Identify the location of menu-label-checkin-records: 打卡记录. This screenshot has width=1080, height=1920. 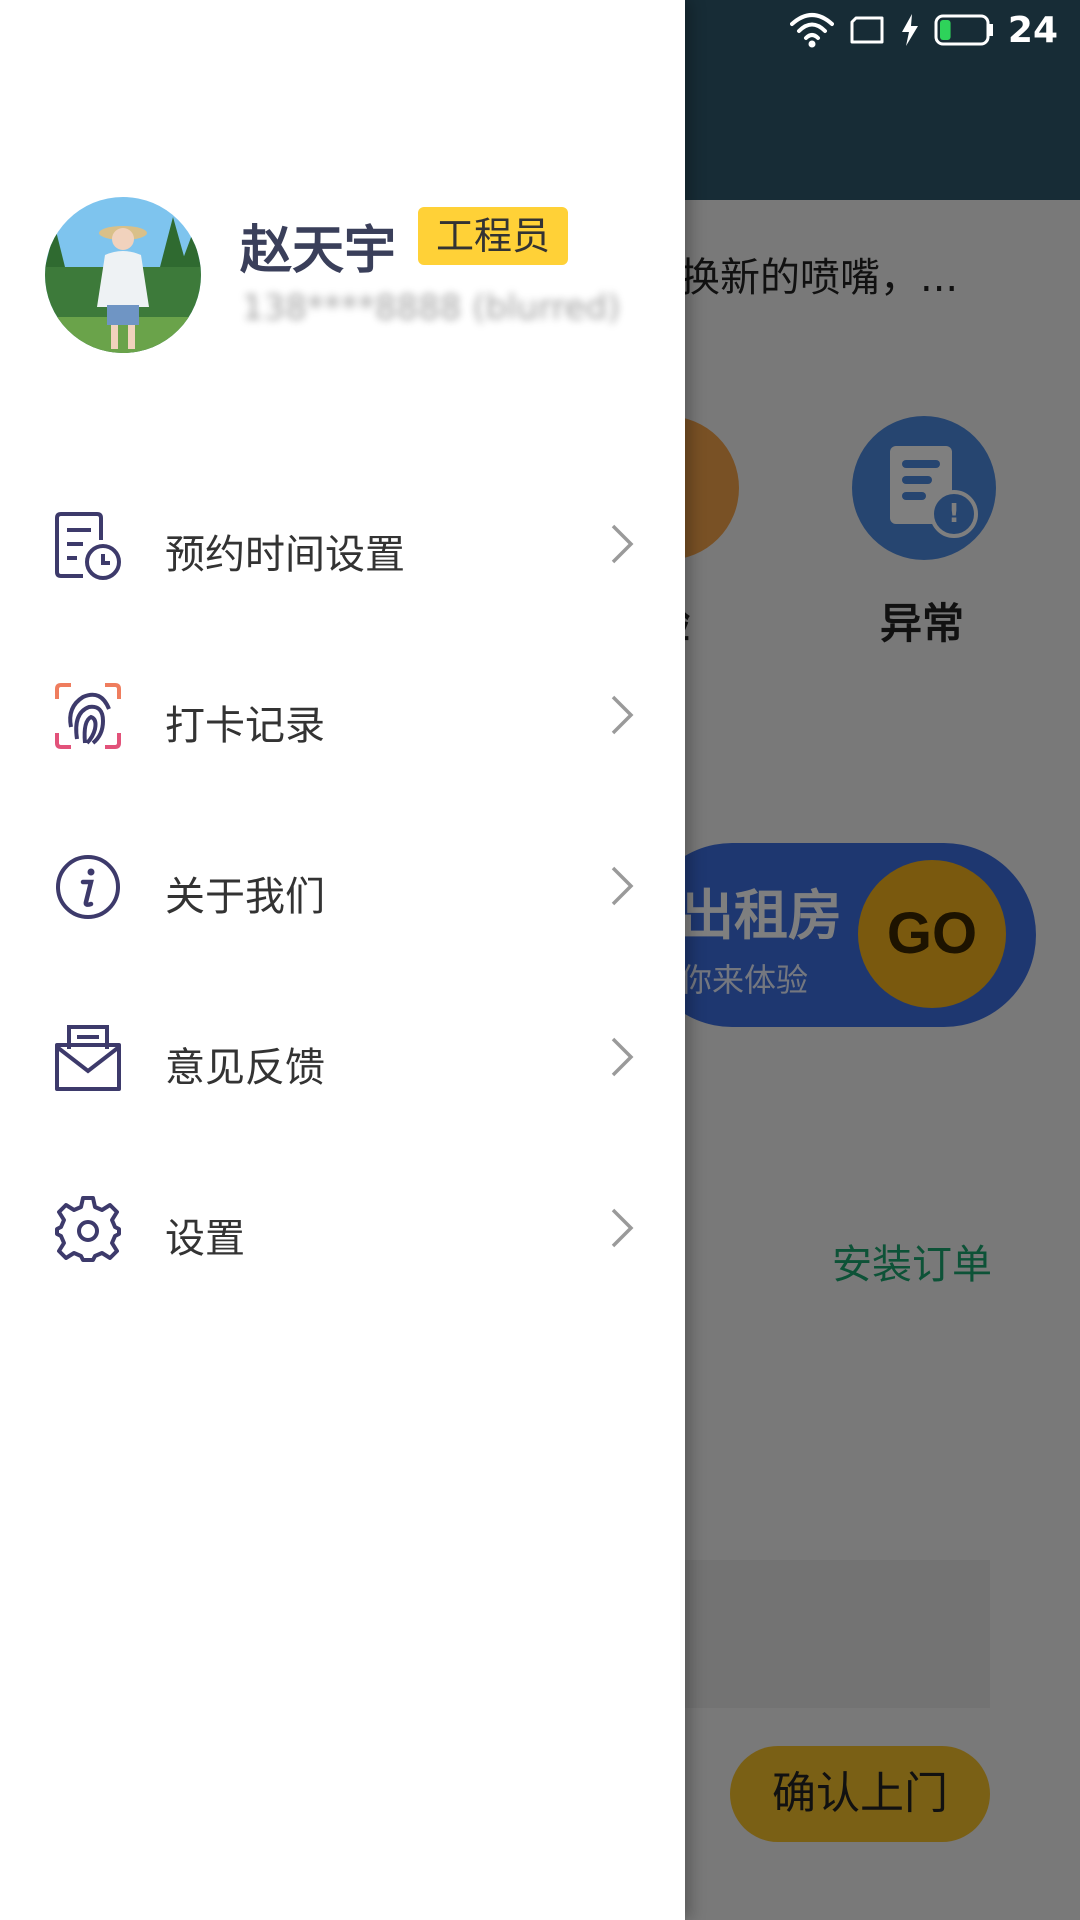
(245, 726).